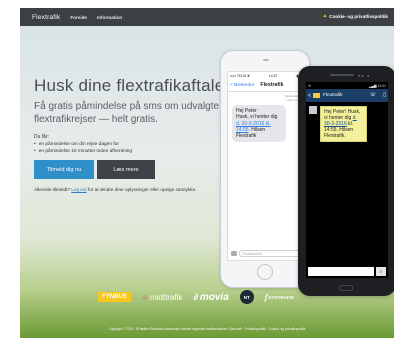 The height and width of the screenshot is (345, 394). I want to click on android-status-bar: ✉ ▂▄▆ 14:02, so click(347, 85).